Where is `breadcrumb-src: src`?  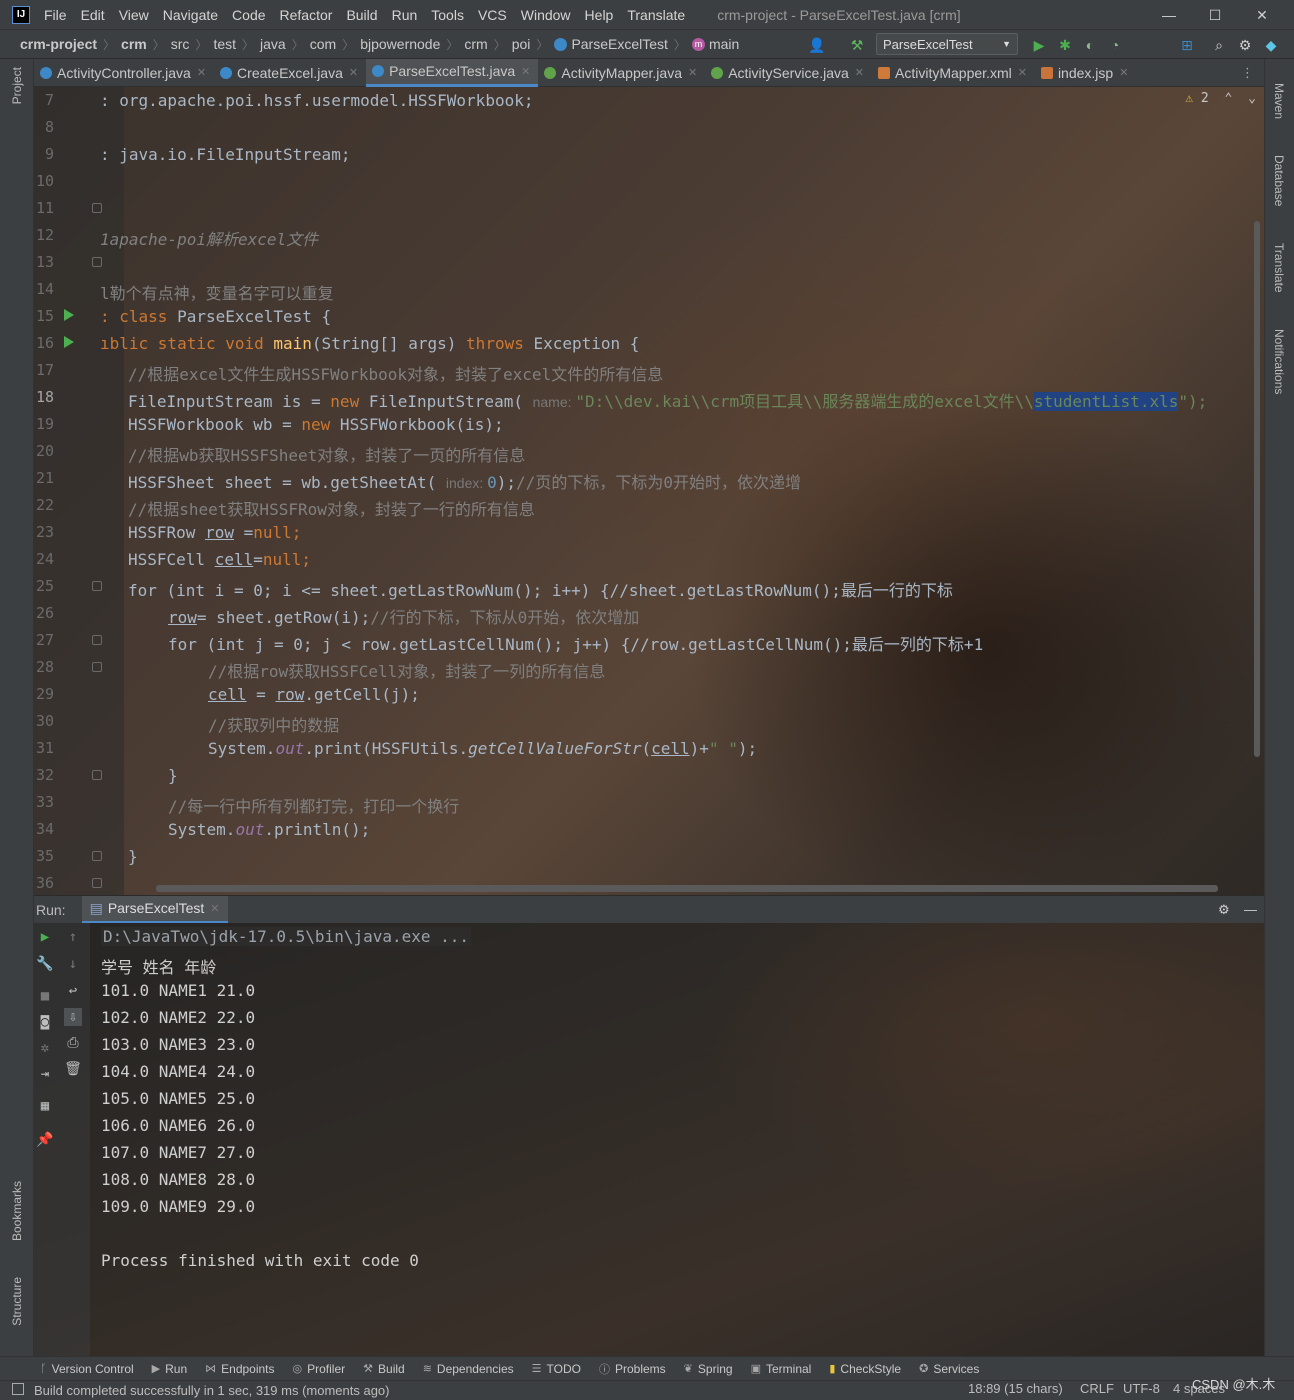 breadcrumb-src: src is located at coordinates (180, 44).